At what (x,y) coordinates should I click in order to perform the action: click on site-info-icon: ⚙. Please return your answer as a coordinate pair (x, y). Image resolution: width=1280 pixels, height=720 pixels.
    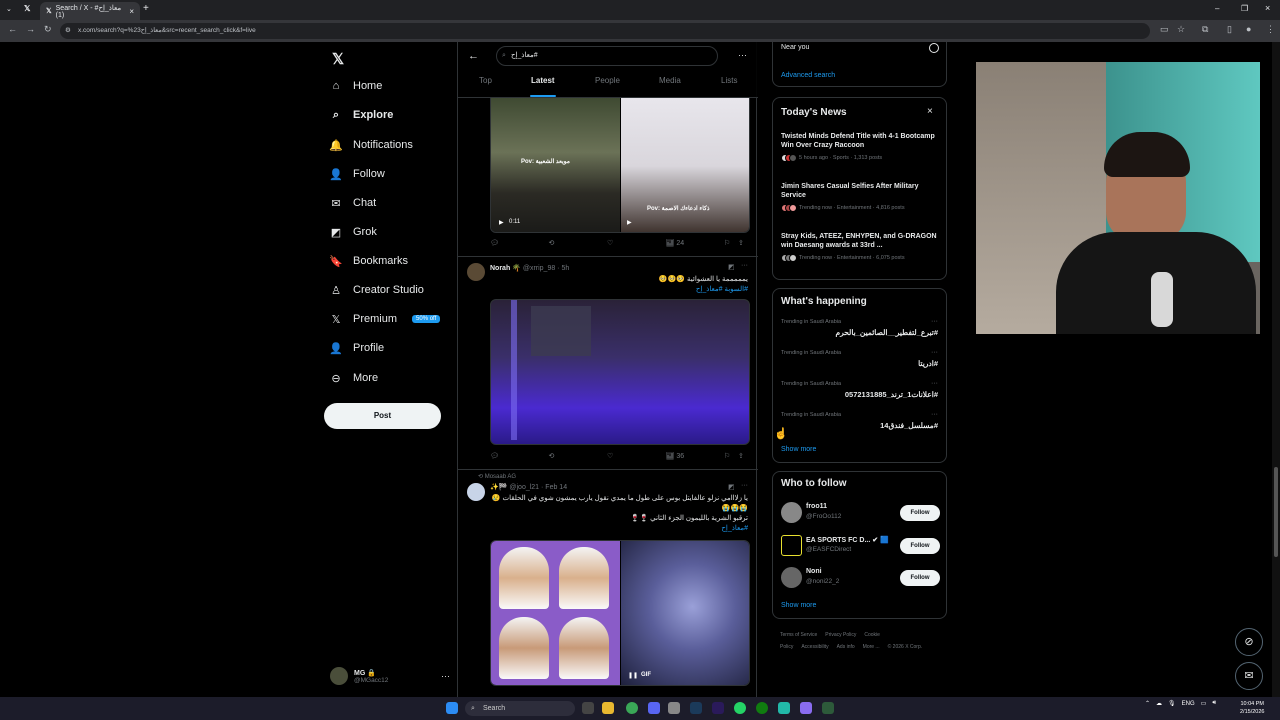
    Looking at the image, I should click on (68, 31).